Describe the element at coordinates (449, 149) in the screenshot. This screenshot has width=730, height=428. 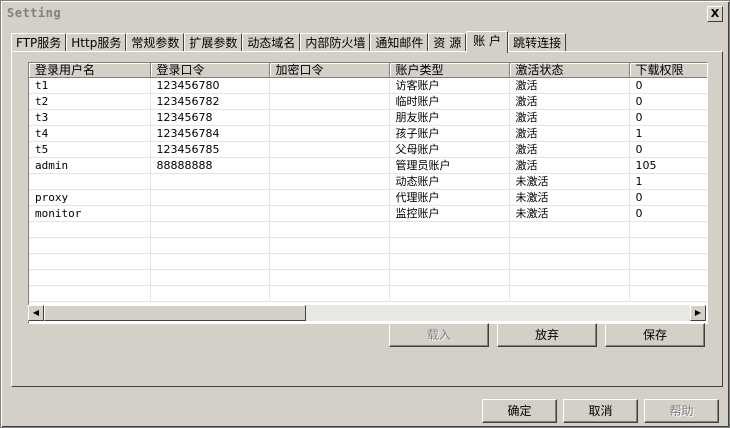
I see `table-cell: 父母账户` at that location.